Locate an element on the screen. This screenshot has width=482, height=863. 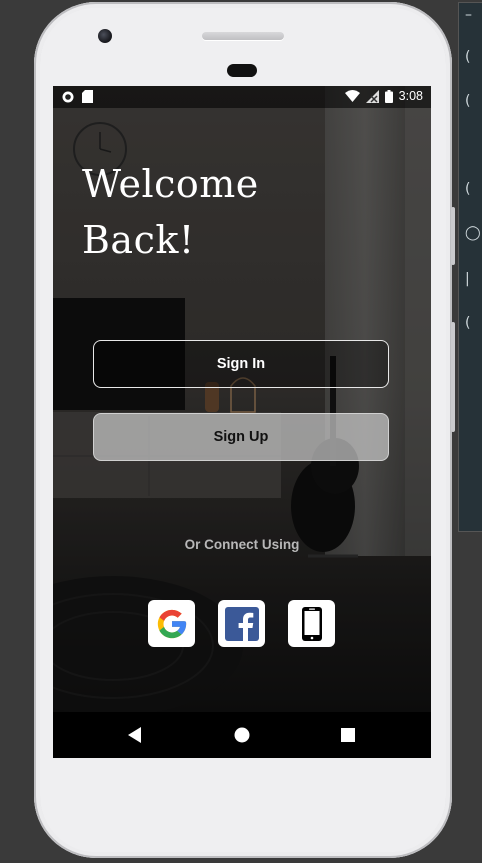
back-button is located at coordinates (135, 735).